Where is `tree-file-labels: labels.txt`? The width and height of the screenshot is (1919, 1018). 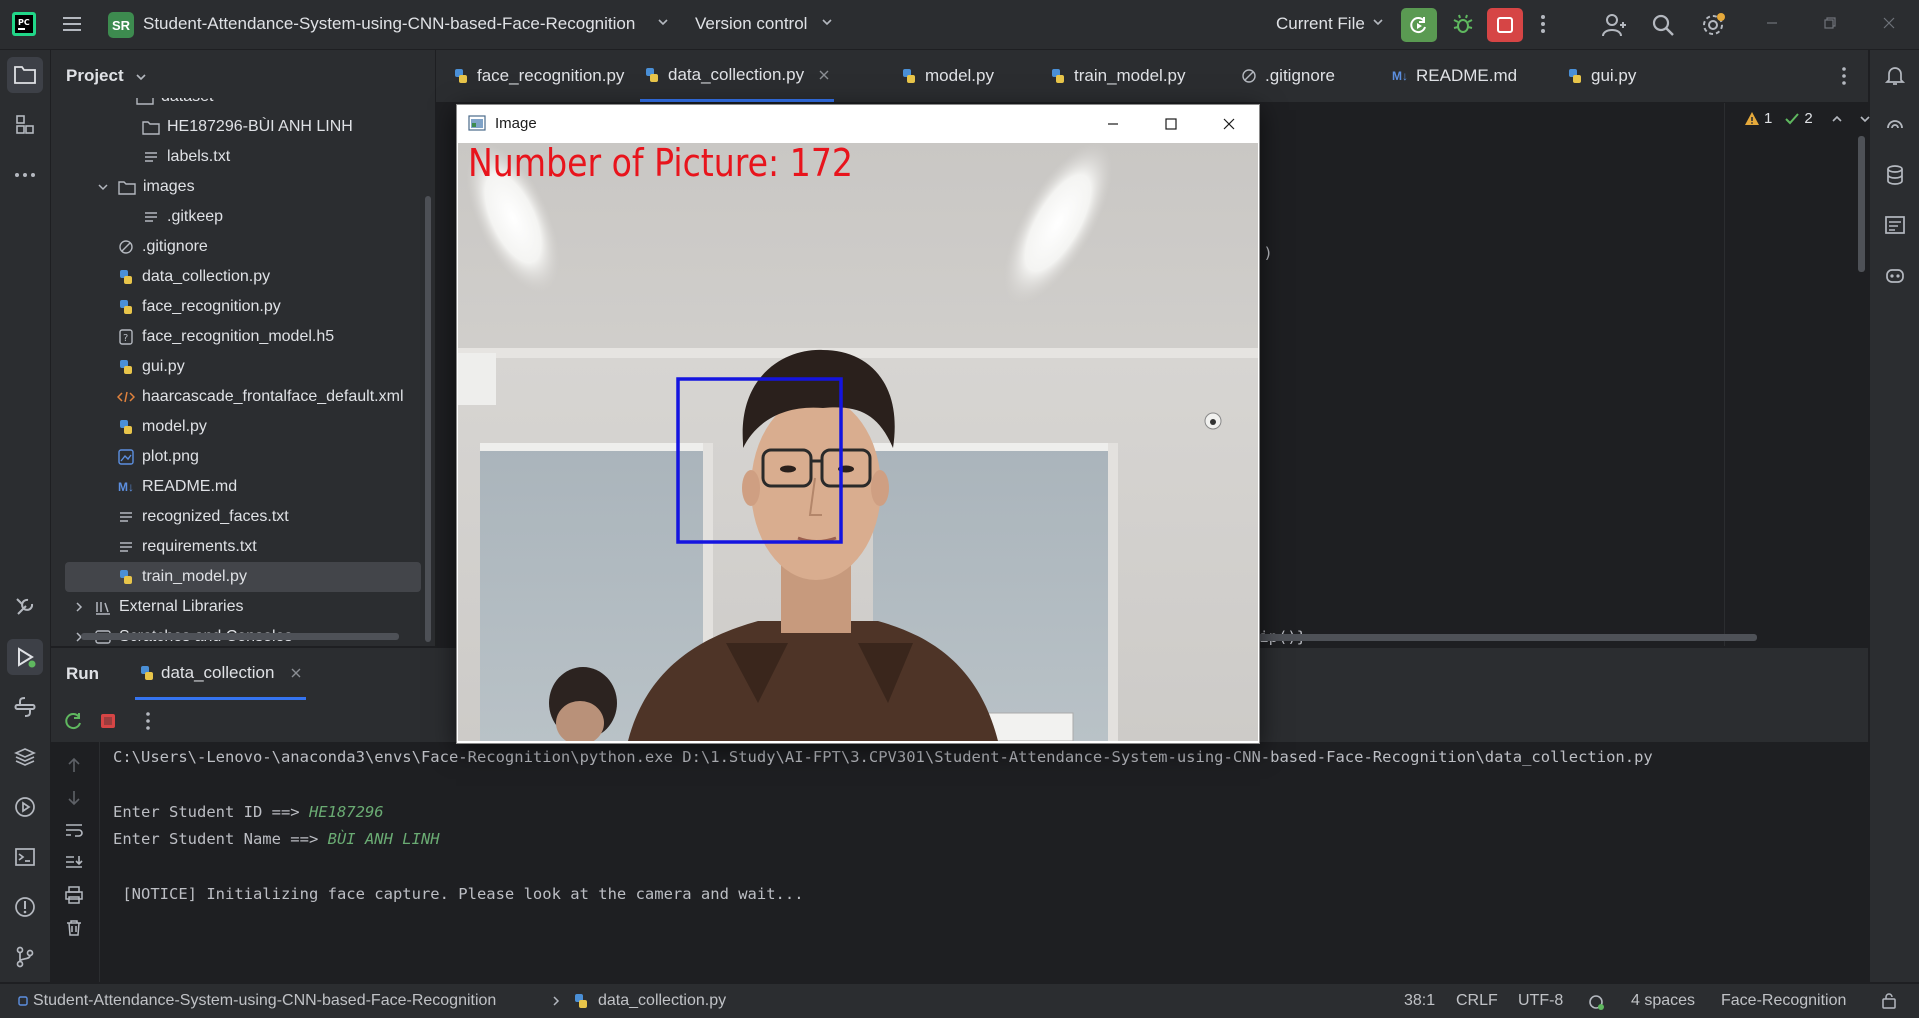 tree-file-labels: labels.txt is located at coordinates (185, 157).